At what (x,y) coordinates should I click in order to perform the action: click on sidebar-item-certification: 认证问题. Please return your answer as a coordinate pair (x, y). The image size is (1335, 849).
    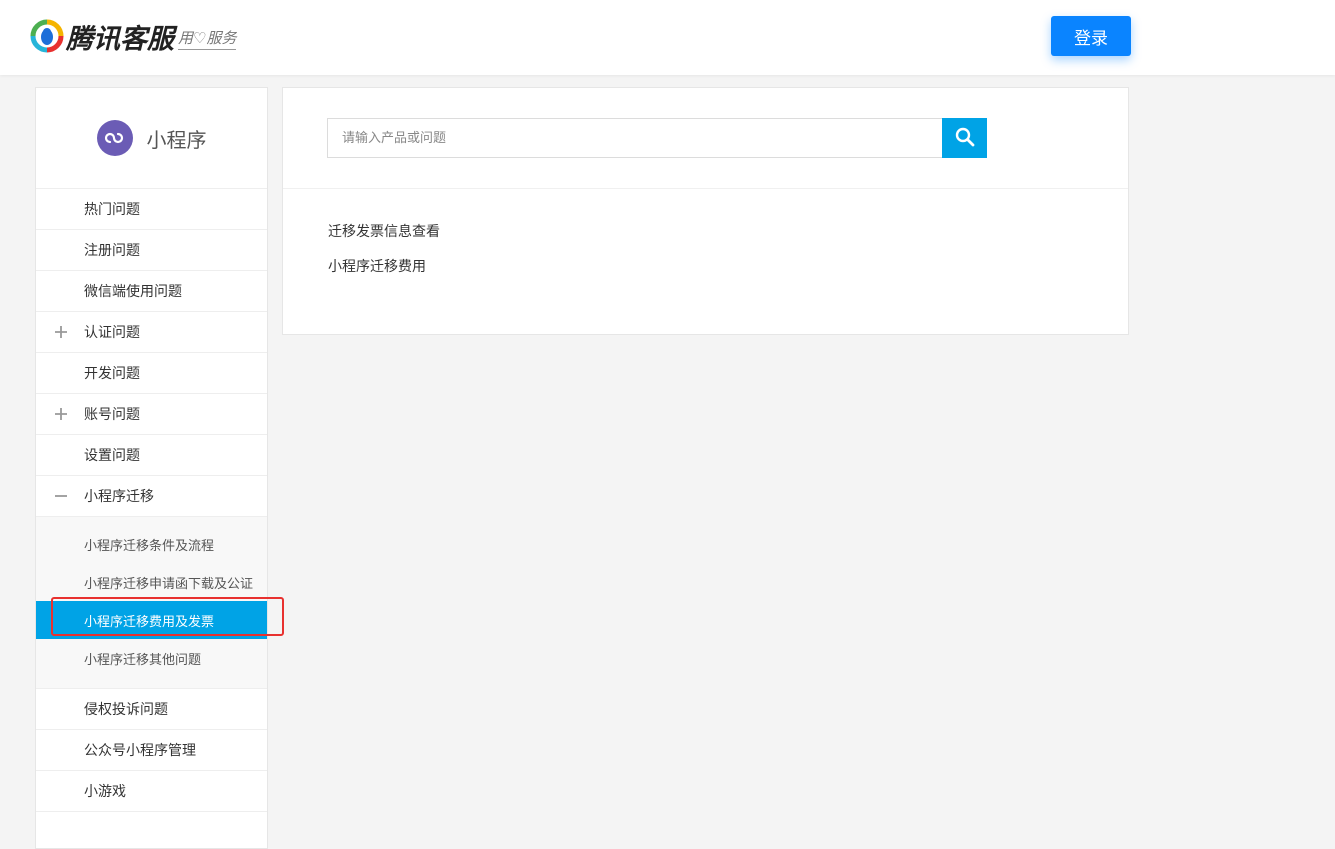
    Looking at the image, I should click on (151, 332).